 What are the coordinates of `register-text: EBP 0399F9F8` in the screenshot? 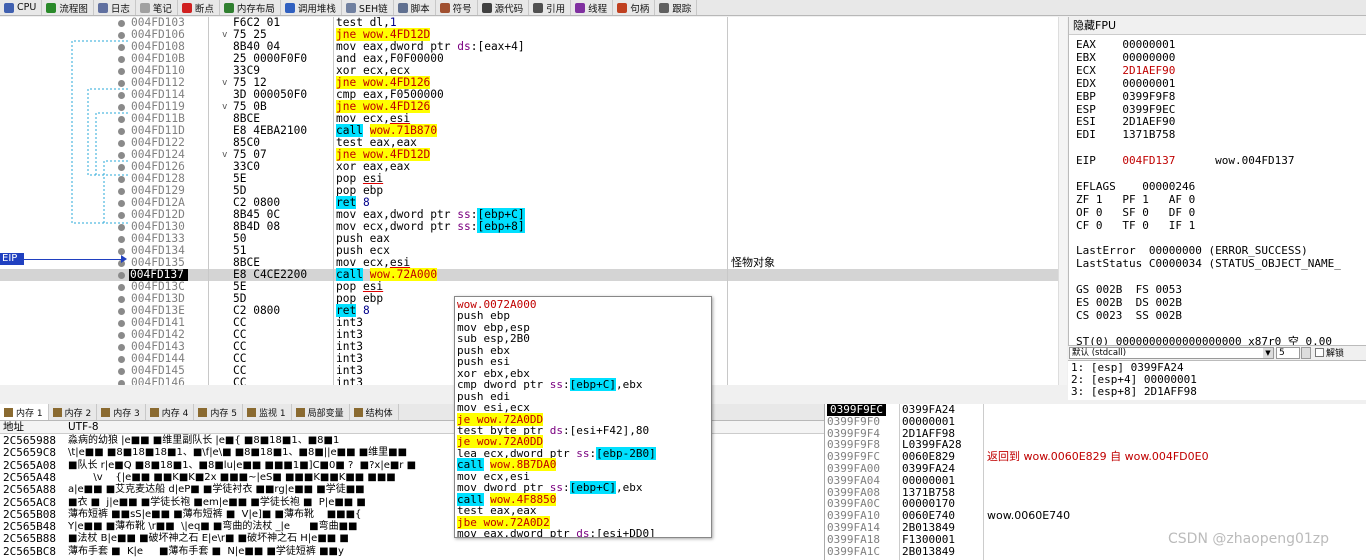 It's located at (1126, 96).